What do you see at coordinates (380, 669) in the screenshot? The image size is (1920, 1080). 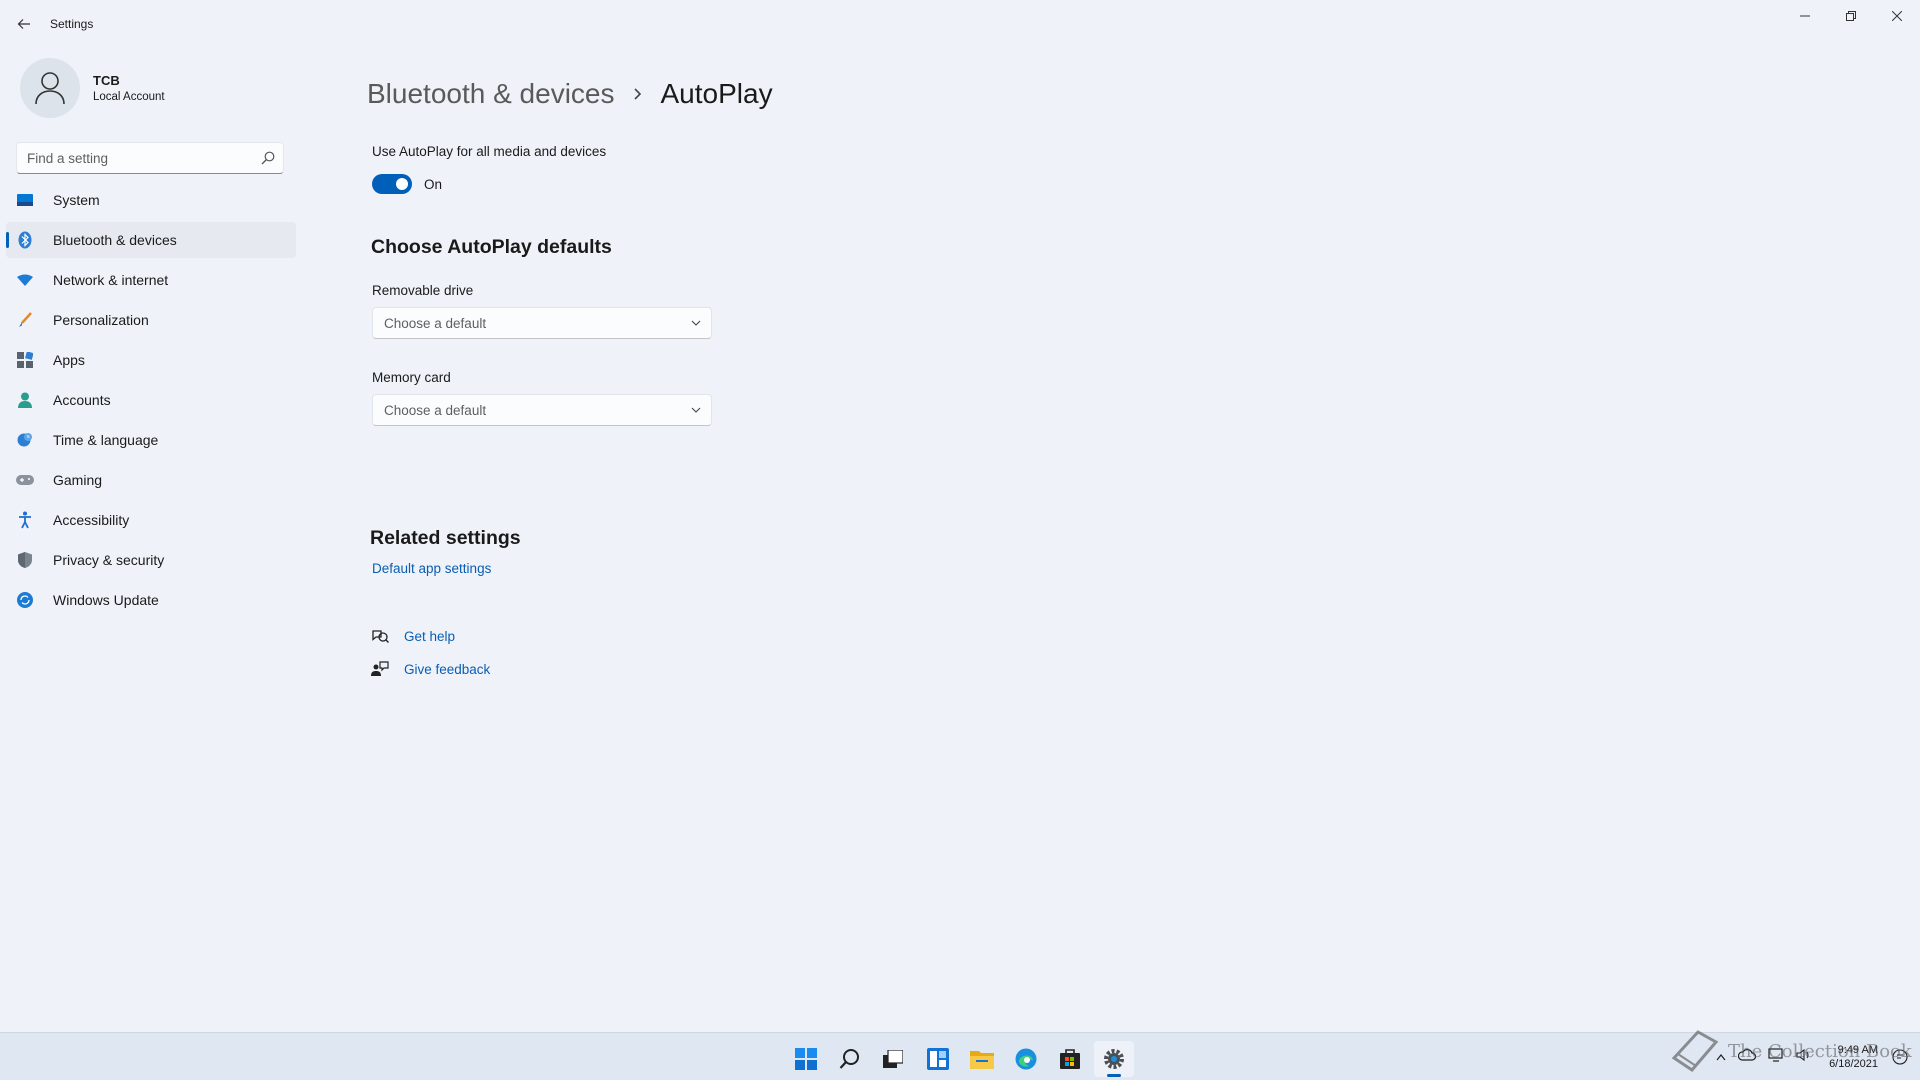 I see `feedback-icon` at bounding box center [380, 669].